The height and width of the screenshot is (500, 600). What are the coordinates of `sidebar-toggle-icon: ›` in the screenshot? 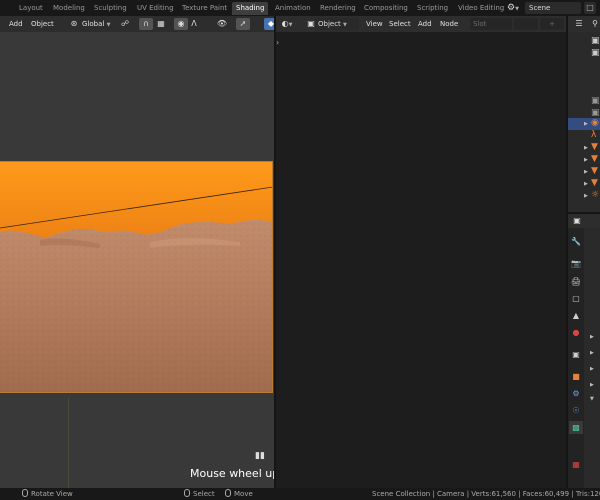 It's located at (279, 42).